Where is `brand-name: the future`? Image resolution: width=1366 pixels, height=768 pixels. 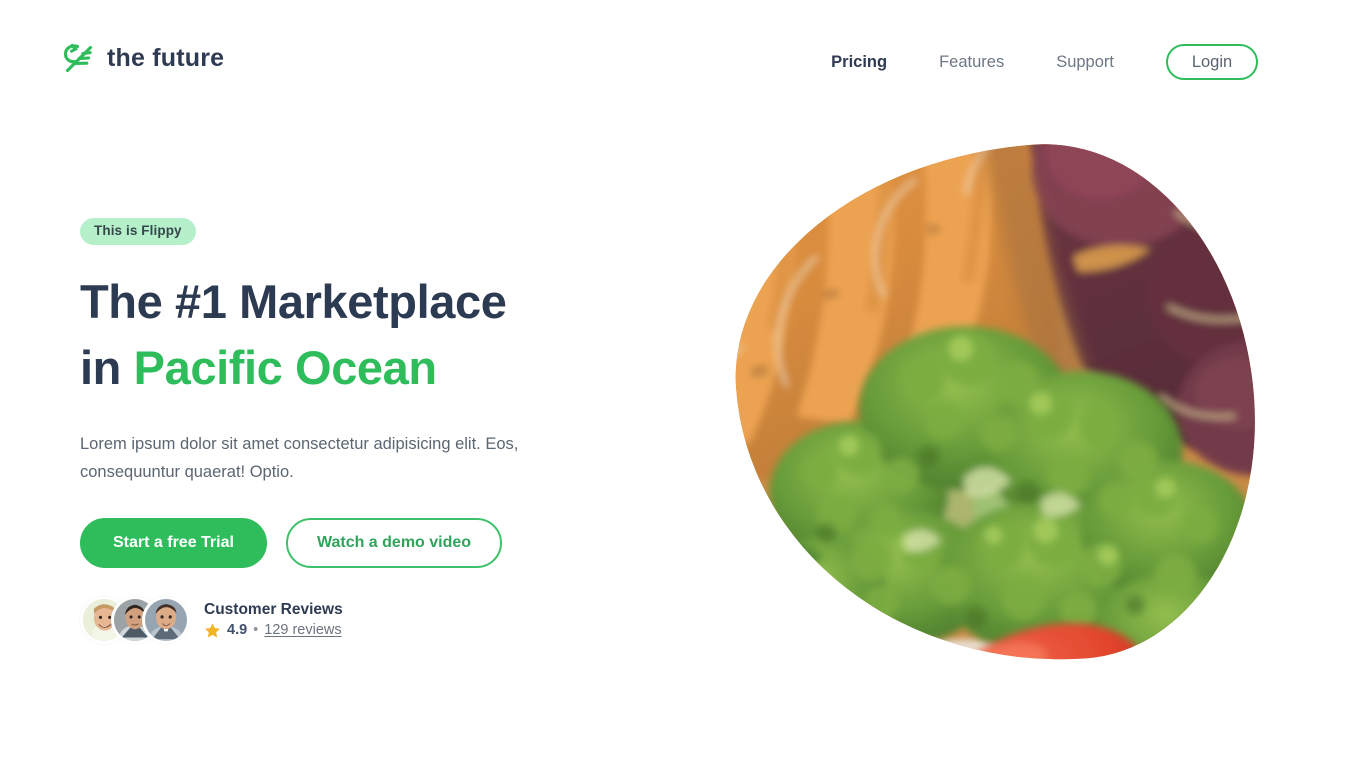 brand-name: the future is located at coordinates (166, 57).